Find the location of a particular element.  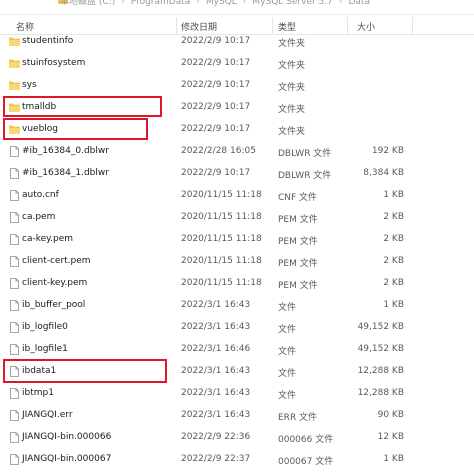

file-size: 12,288 KB is located at coordinates (380, 371).